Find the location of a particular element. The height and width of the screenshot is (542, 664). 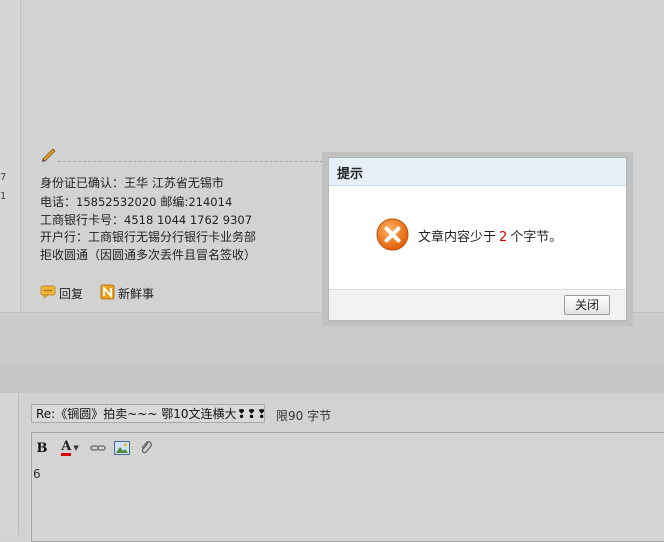

left-gutter is located at coordinates (10, 156).